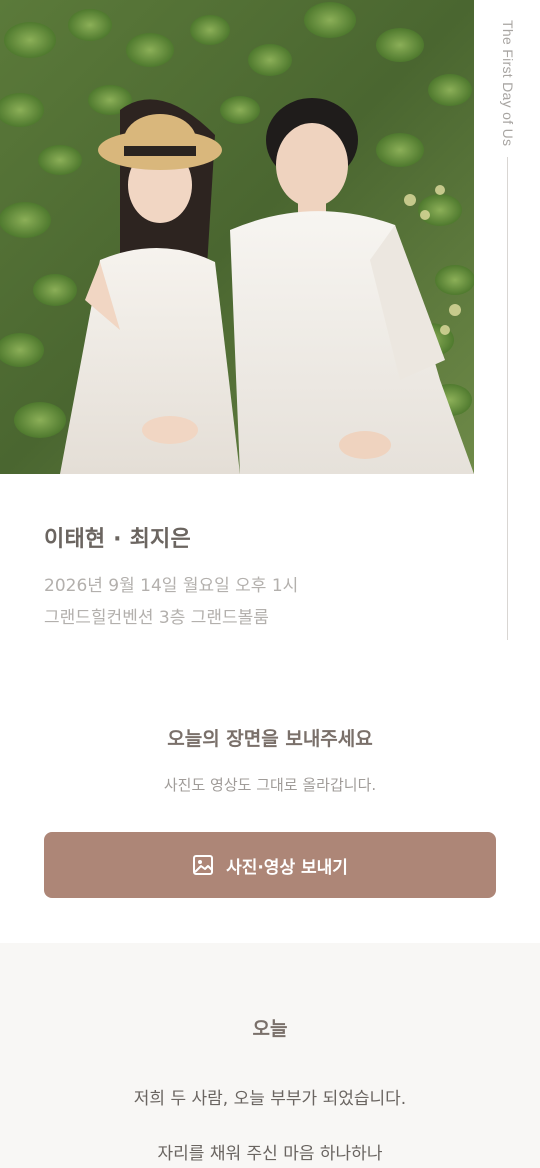 This screenshot has width=540, height=1168. Describe the element at coordinates (117, 539) in the screenshot. I see `couple-names: 이태현 · 최지은` at that location.